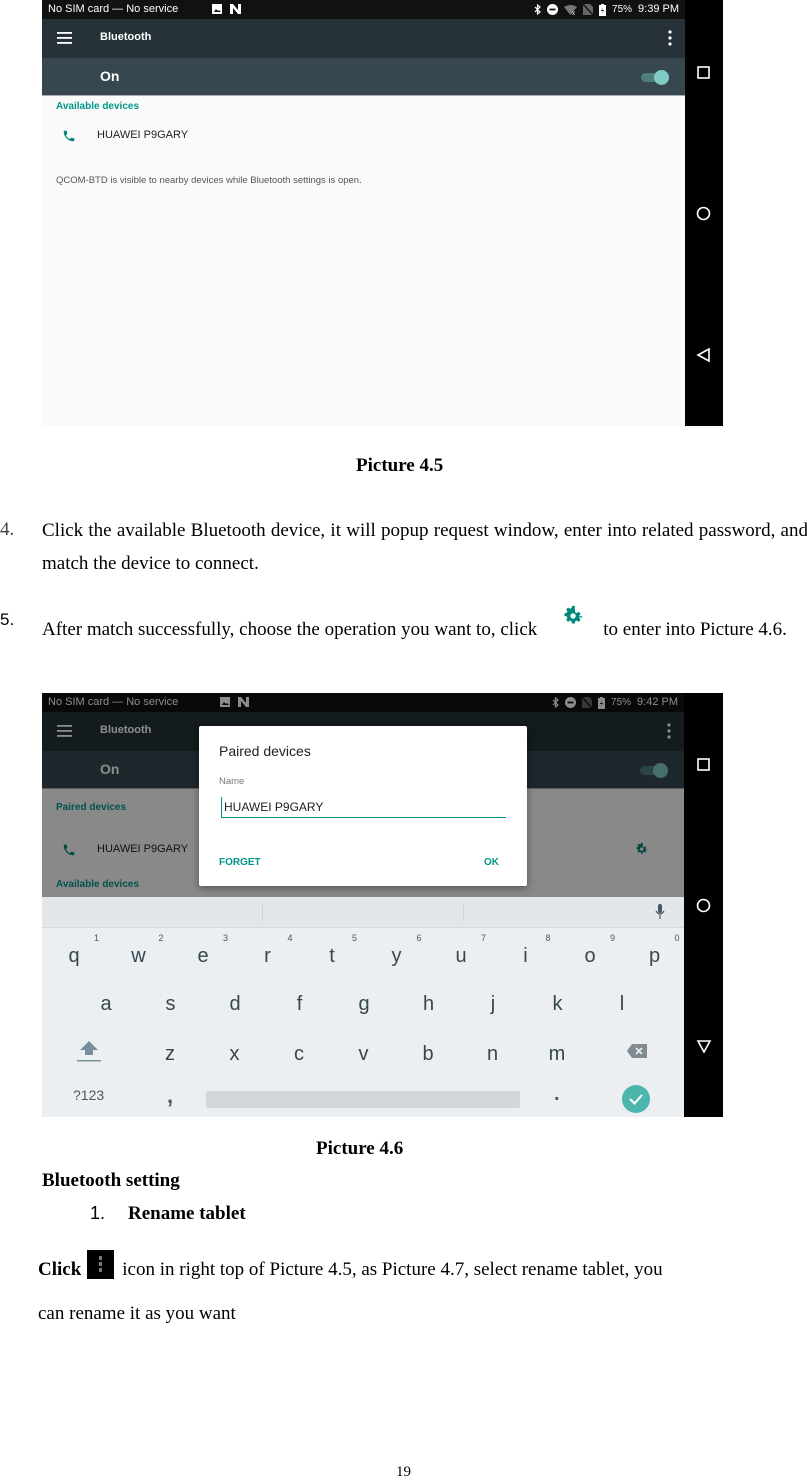 The width and height of the screenshot is (807, 1481). What do you see at coordinates (235, 1004) in the screenshot?
I see `key-d: d` at bounding box center [235, 1004].